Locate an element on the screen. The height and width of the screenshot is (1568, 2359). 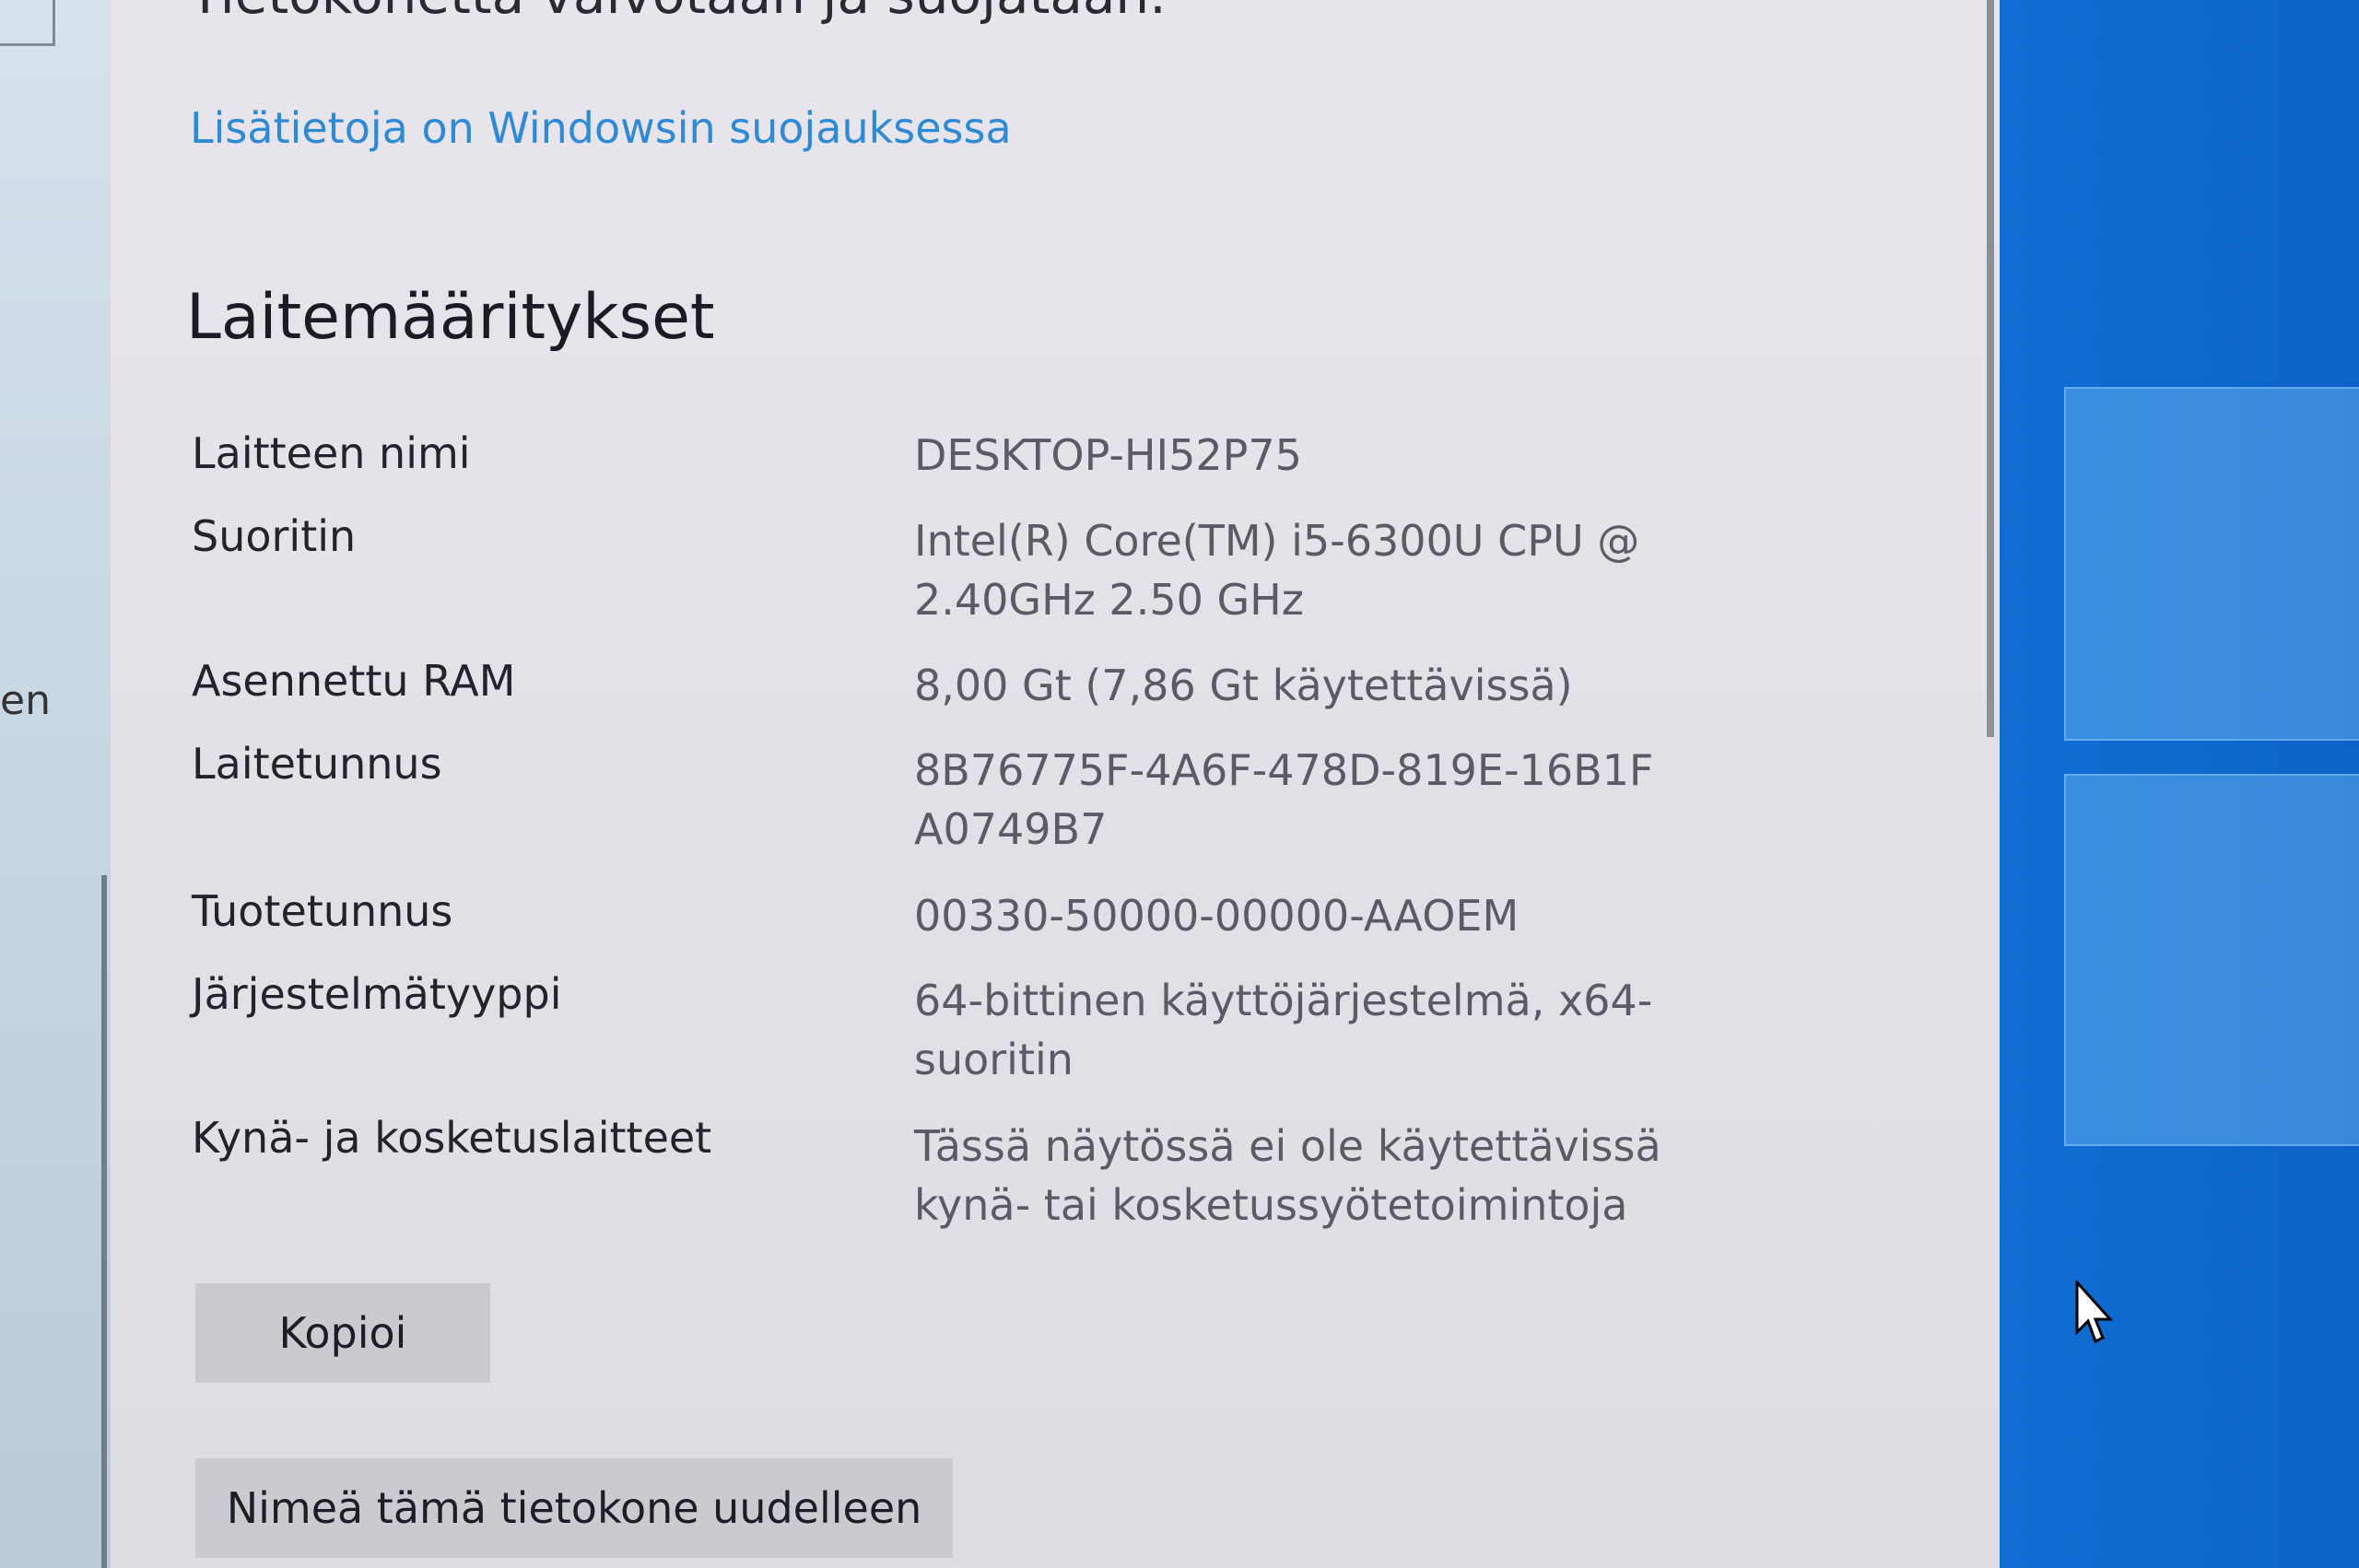
windows-security-link: Lisätietoja on Windowsin suojauksessa is located at coordinates (601, 128).